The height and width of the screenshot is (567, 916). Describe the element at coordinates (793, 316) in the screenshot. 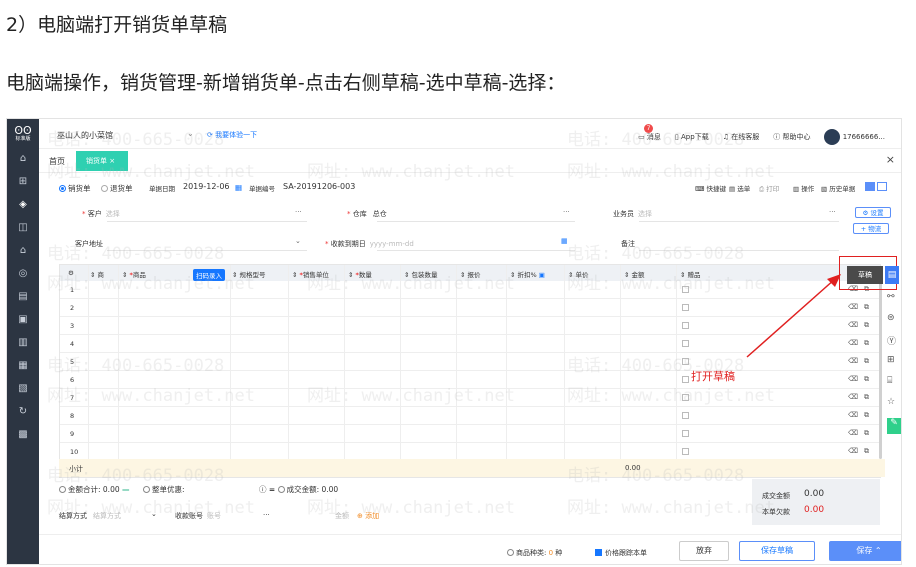

I see `annotation-arrow` at that location.